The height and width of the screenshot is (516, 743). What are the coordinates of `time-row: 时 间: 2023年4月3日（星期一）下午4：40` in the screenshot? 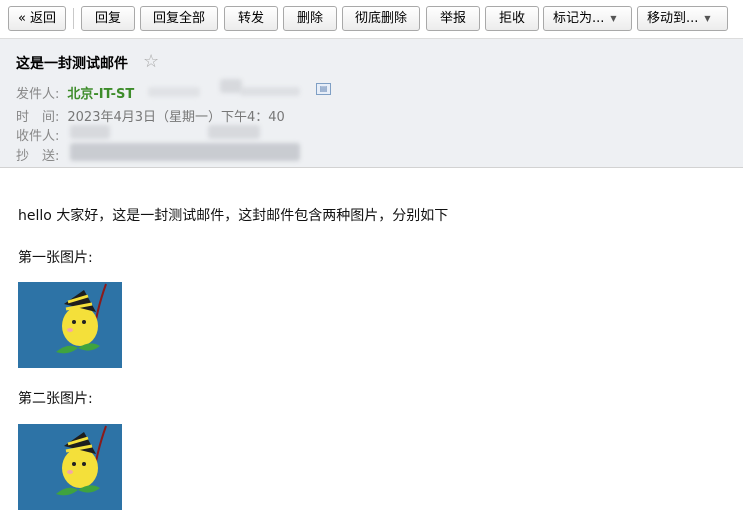 It's located at (150, 115).